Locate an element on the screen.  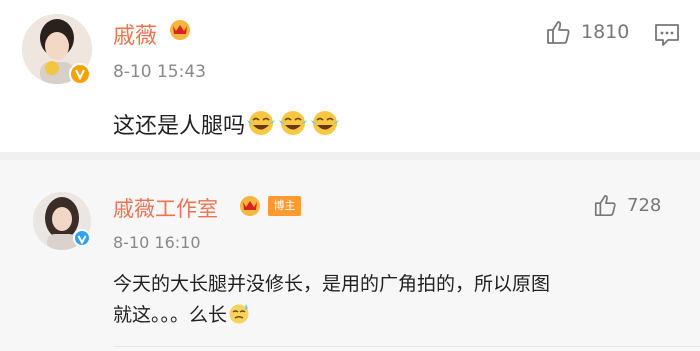
username: 戚薇工作室 is located at coordinates (165, 208).